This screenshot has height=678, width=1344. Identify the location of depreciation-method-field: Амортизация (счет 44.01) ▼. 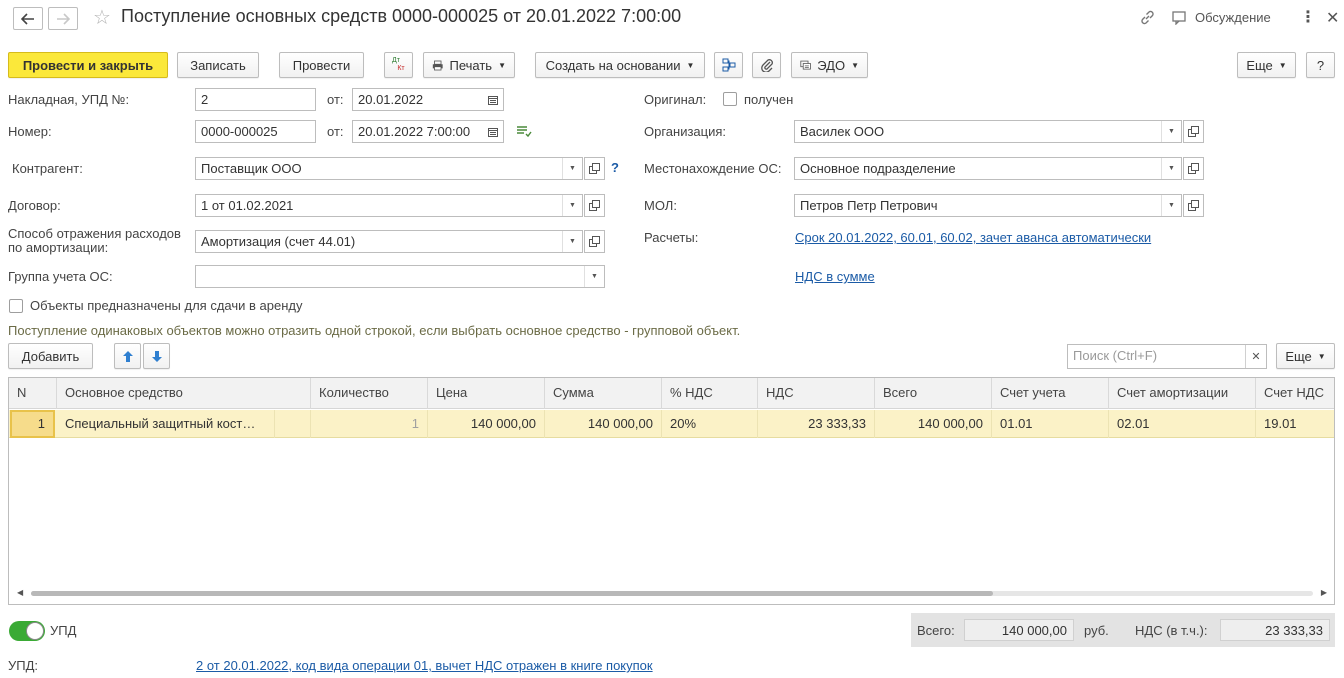
(389, 241).